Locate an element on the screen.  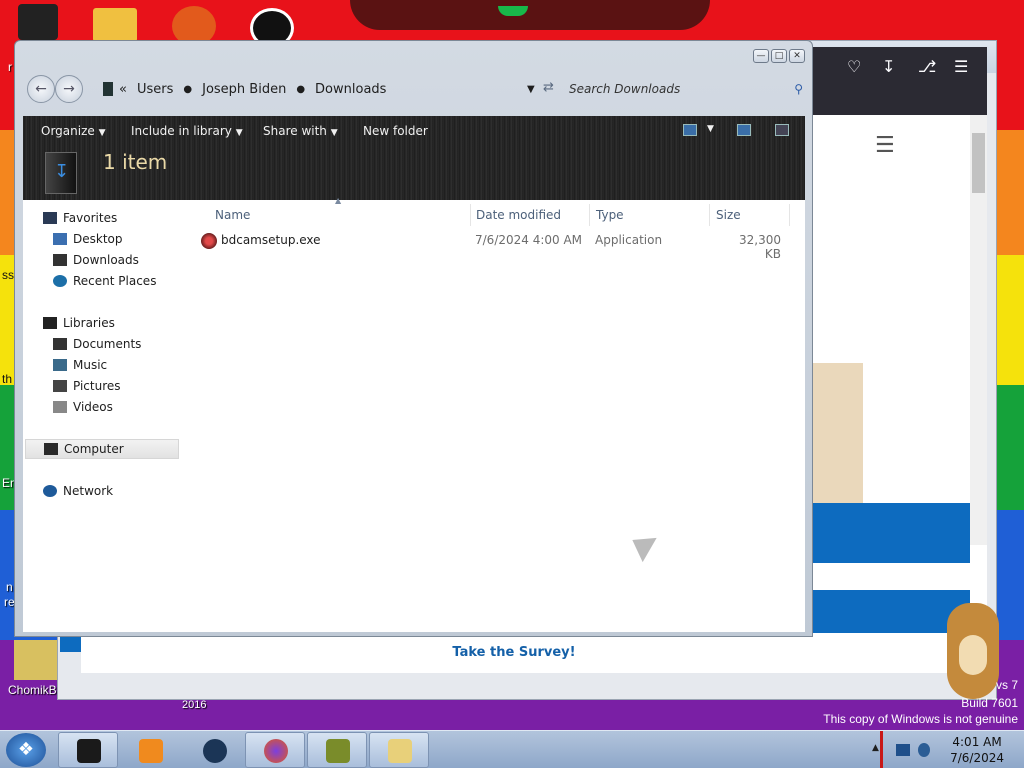
search-box: Search Downloads ⚲ is located at coordinates (687, 89).